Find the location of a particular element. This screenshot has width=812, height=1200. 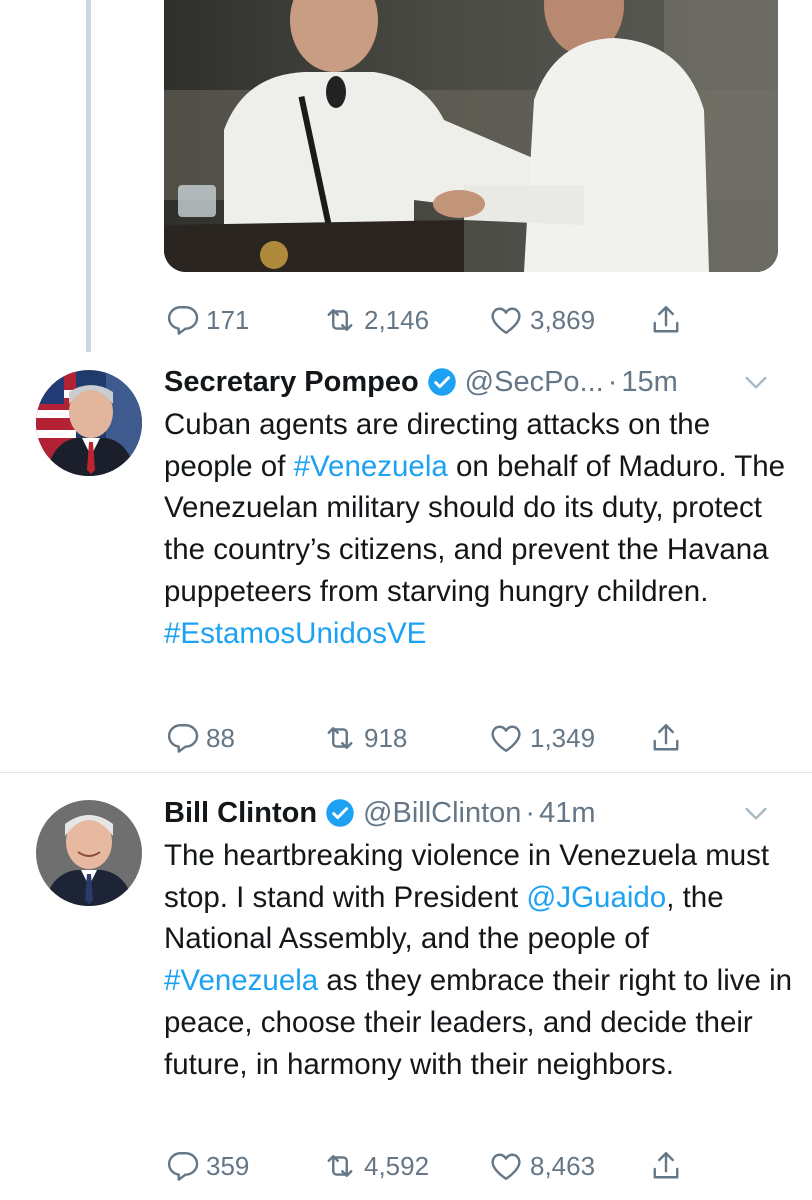

avatar-bill-clinton is located at coordinates (89, 853).